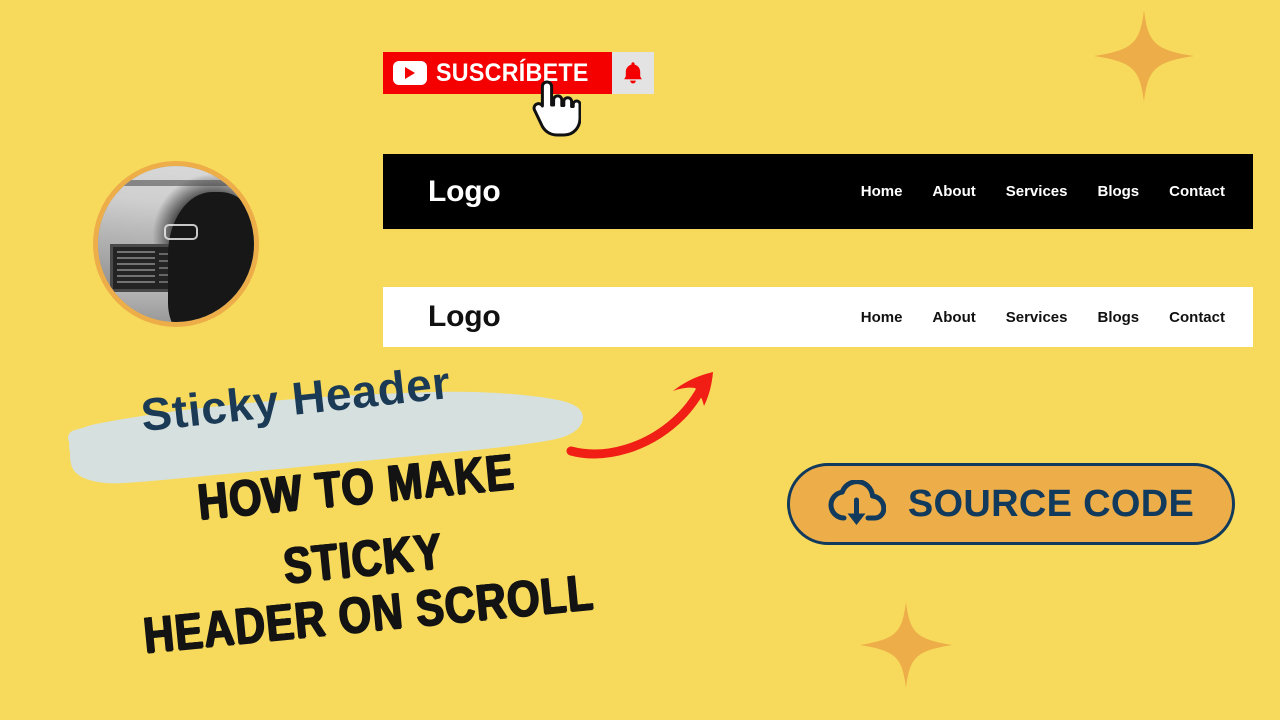 The image size is (1280, 720). I want to click on nav-link-contact: Contact, so click(1197, 191).